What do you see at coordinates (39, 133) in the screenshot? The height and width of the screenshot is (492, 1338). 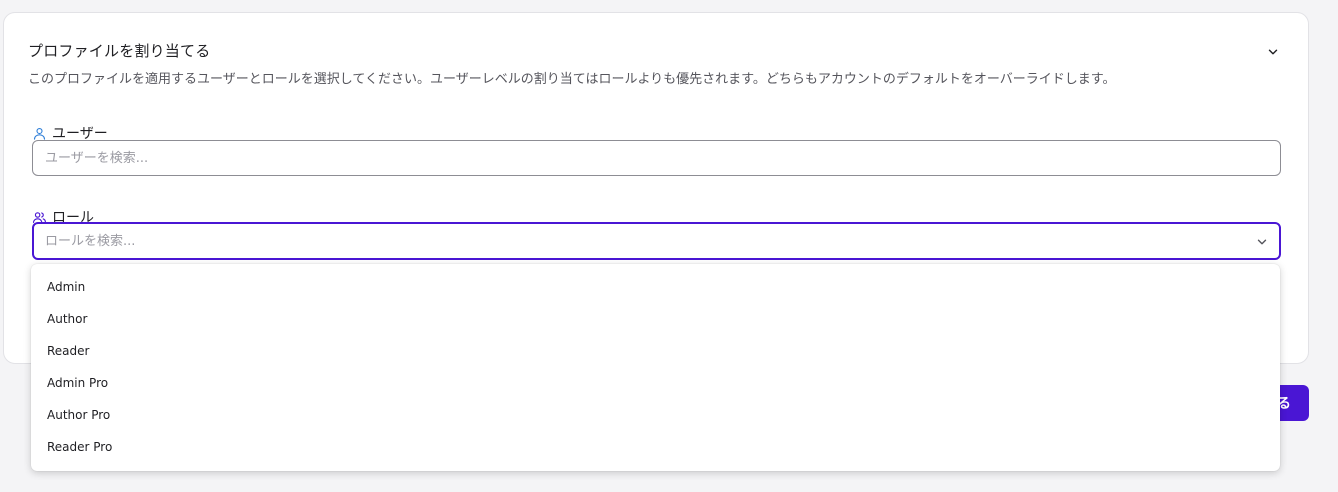 I see `user-icon` at bounding box center [39, 133].